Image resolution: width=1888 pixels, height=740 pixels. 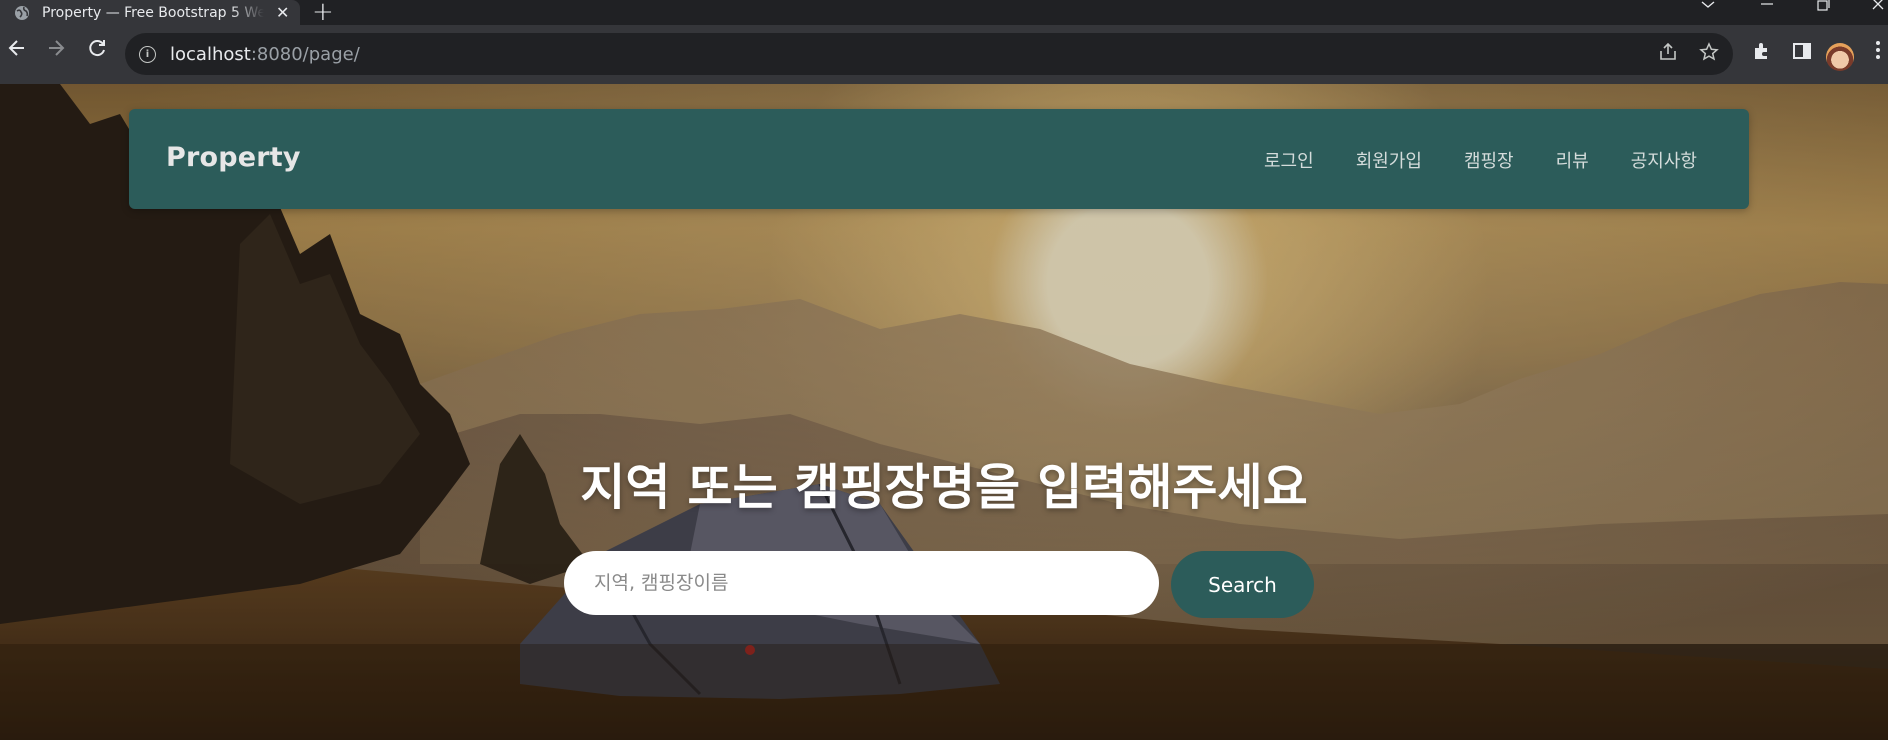 I want to click on side-panel-icon, so click(x=1802, y=53).